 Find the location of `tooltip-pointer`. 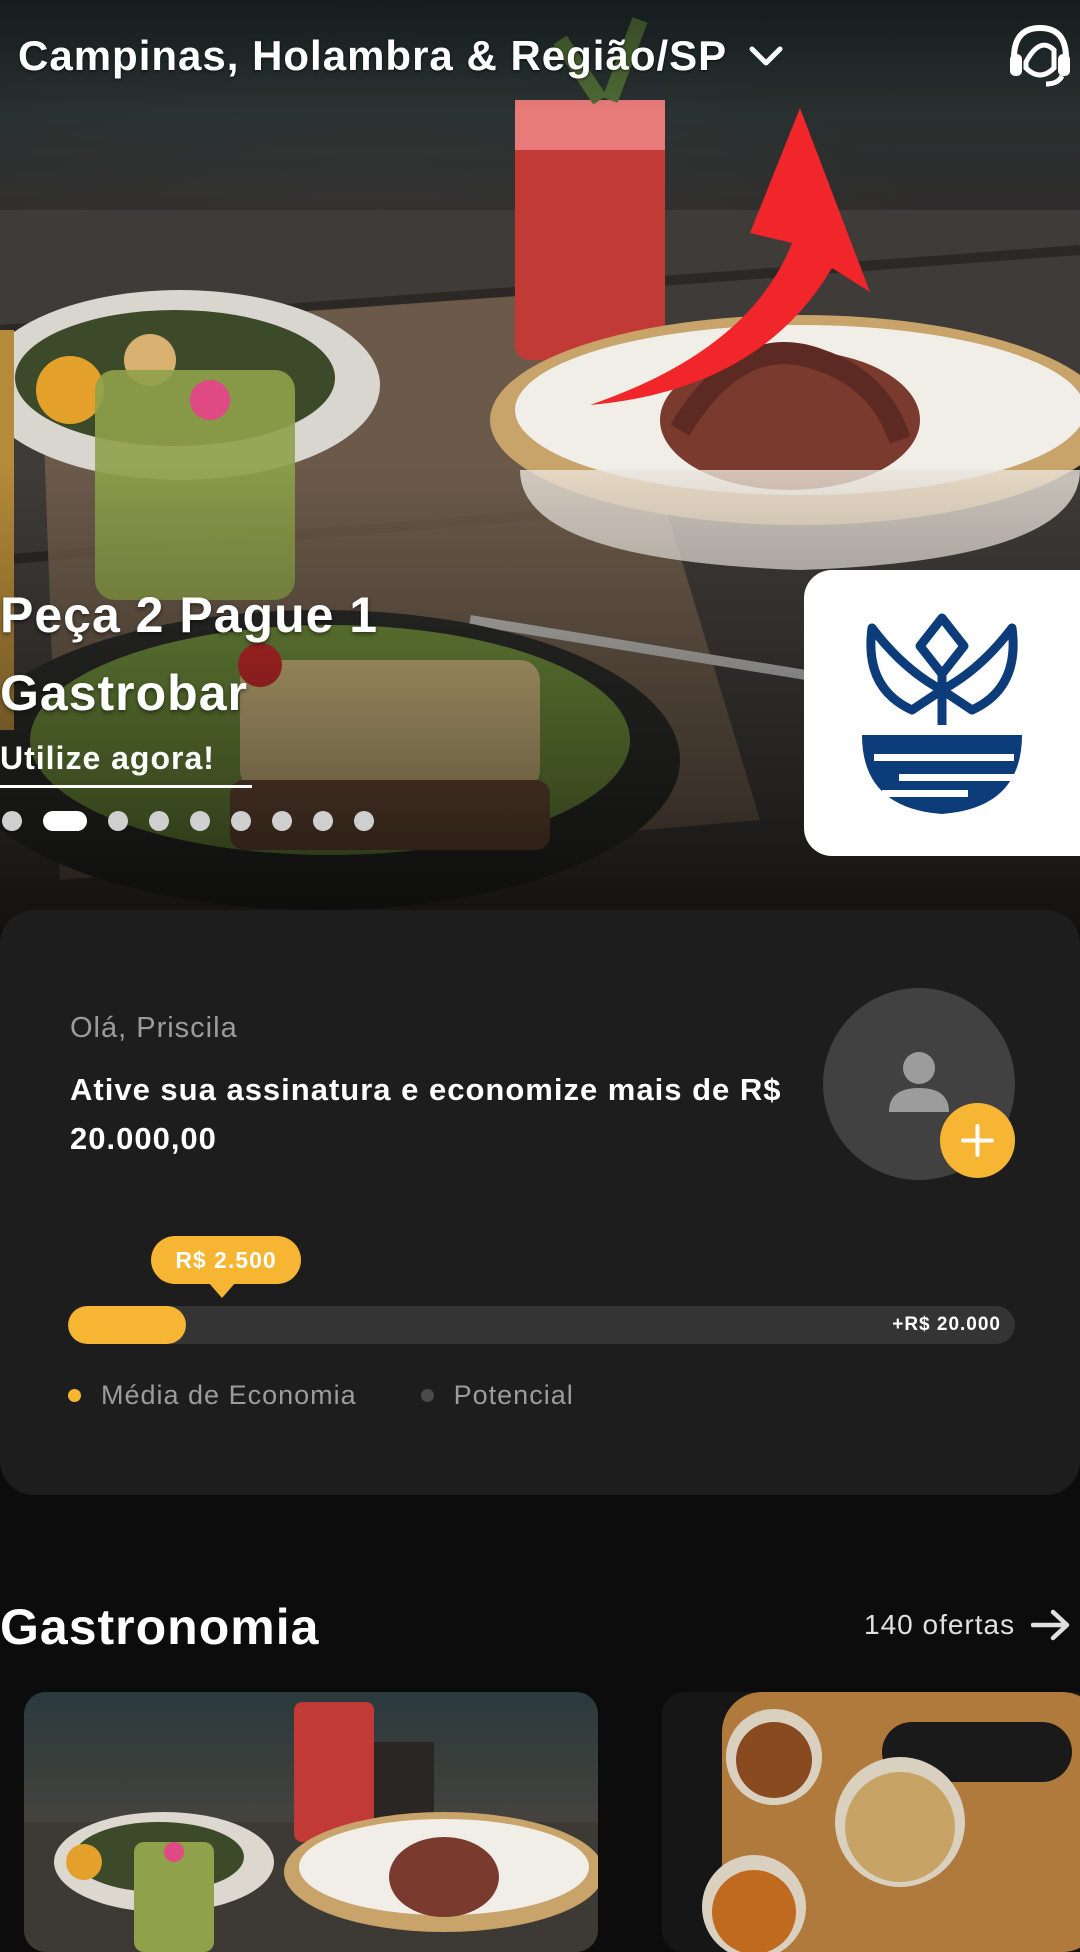

tooltip-pointer is located at coordinates (222, 1290).